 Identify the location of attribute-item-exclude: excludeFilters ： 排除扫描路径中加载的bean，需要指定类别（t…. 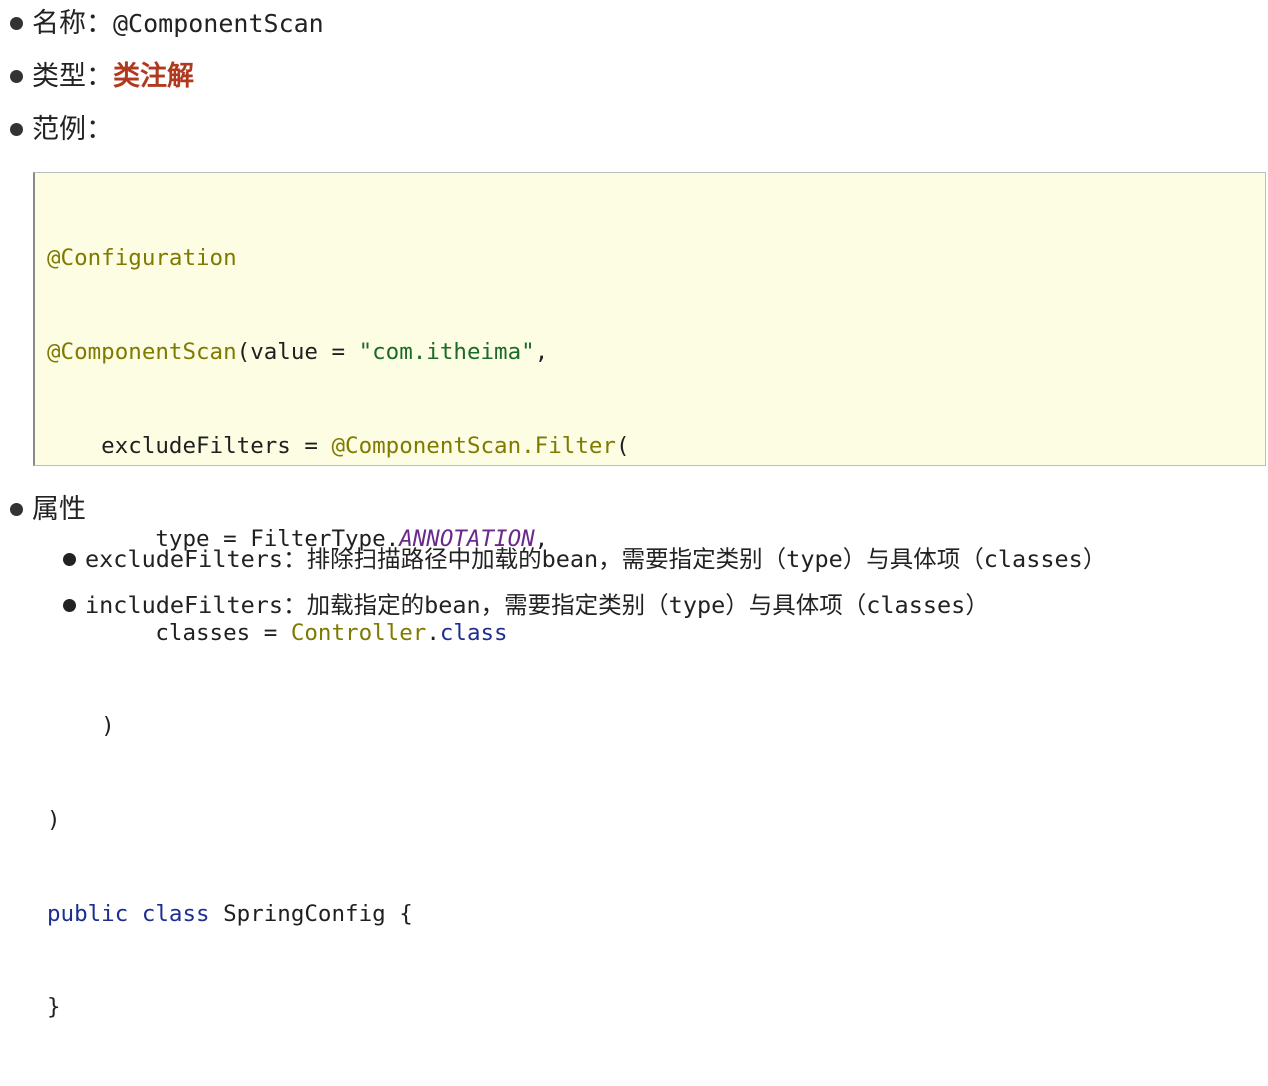
(585, 559).